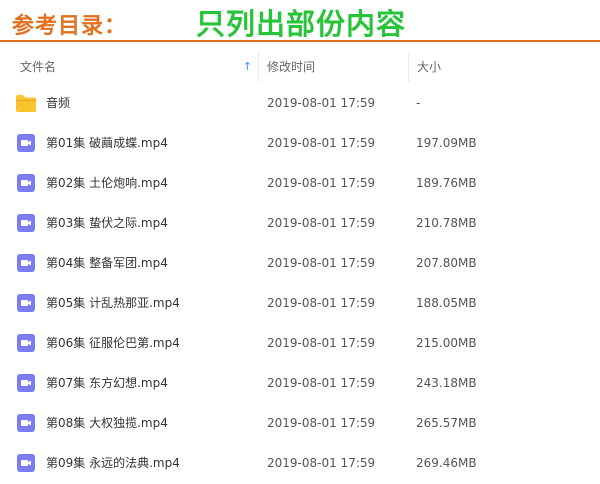  What do you see at coordinates (248, 223) in the screenshot?
I see `file-row: 第03集 蛰伏之际.mp4 2019-08-01 17:59 210.78MB` at bounding box center [248, 223].